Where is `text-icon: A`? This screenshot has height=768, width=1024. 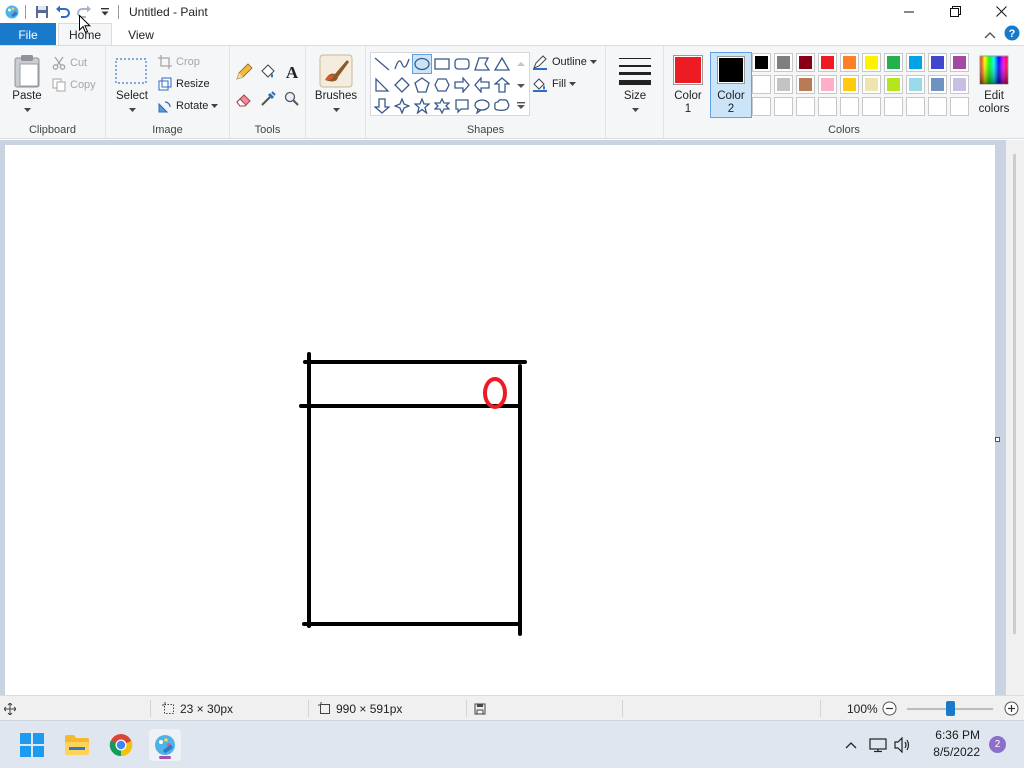 text-icon: A is located at coordinates (292, 72).